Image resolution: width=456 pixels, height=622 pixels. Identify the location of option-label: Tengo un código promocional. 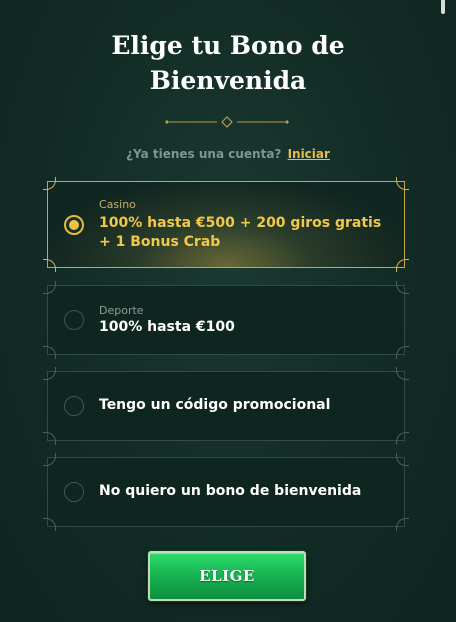
(215, 405).